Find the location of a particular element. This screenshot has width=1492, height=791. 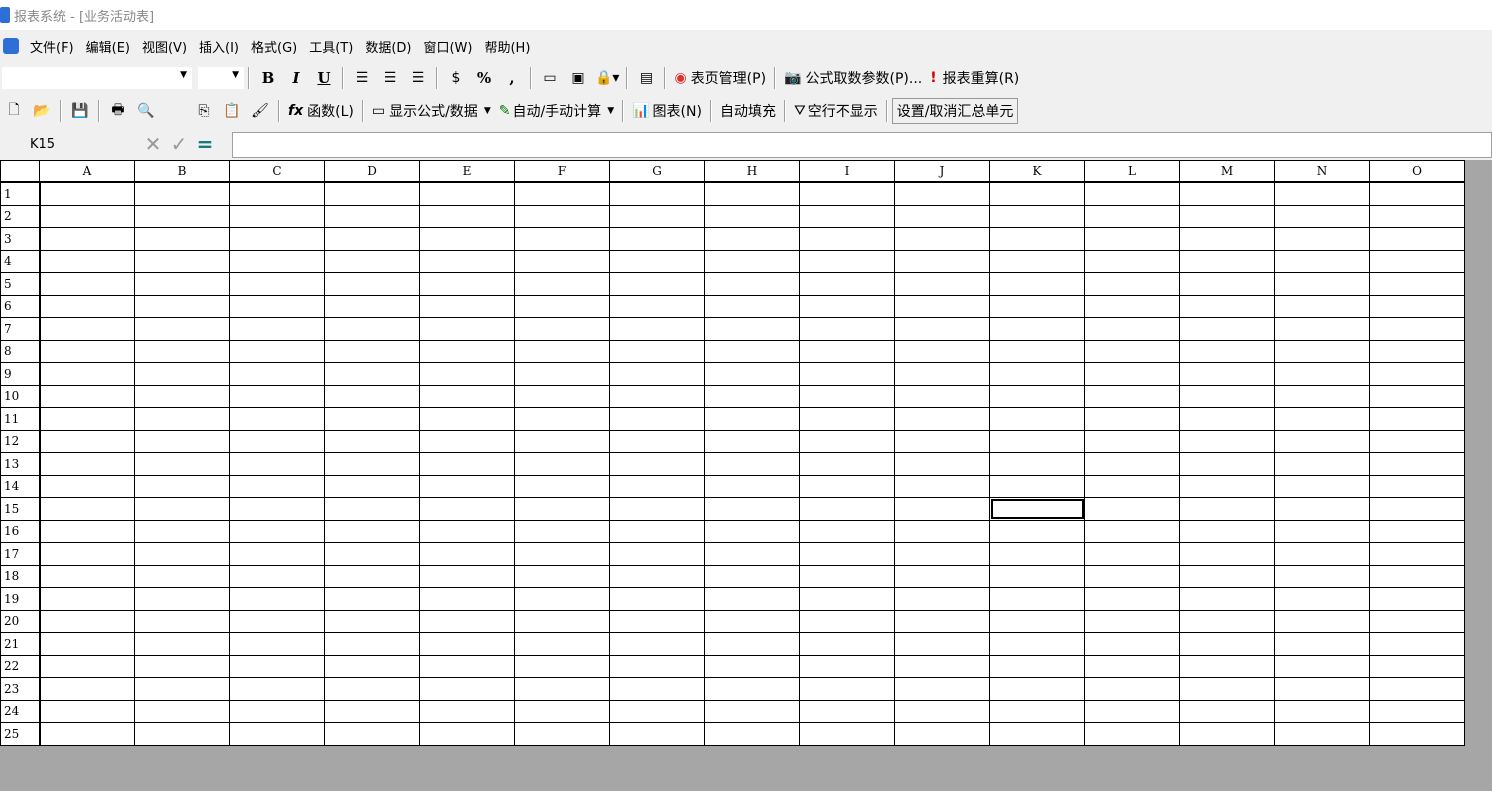

function-button: fx 函数(L) is located at coordinates (321, 111).